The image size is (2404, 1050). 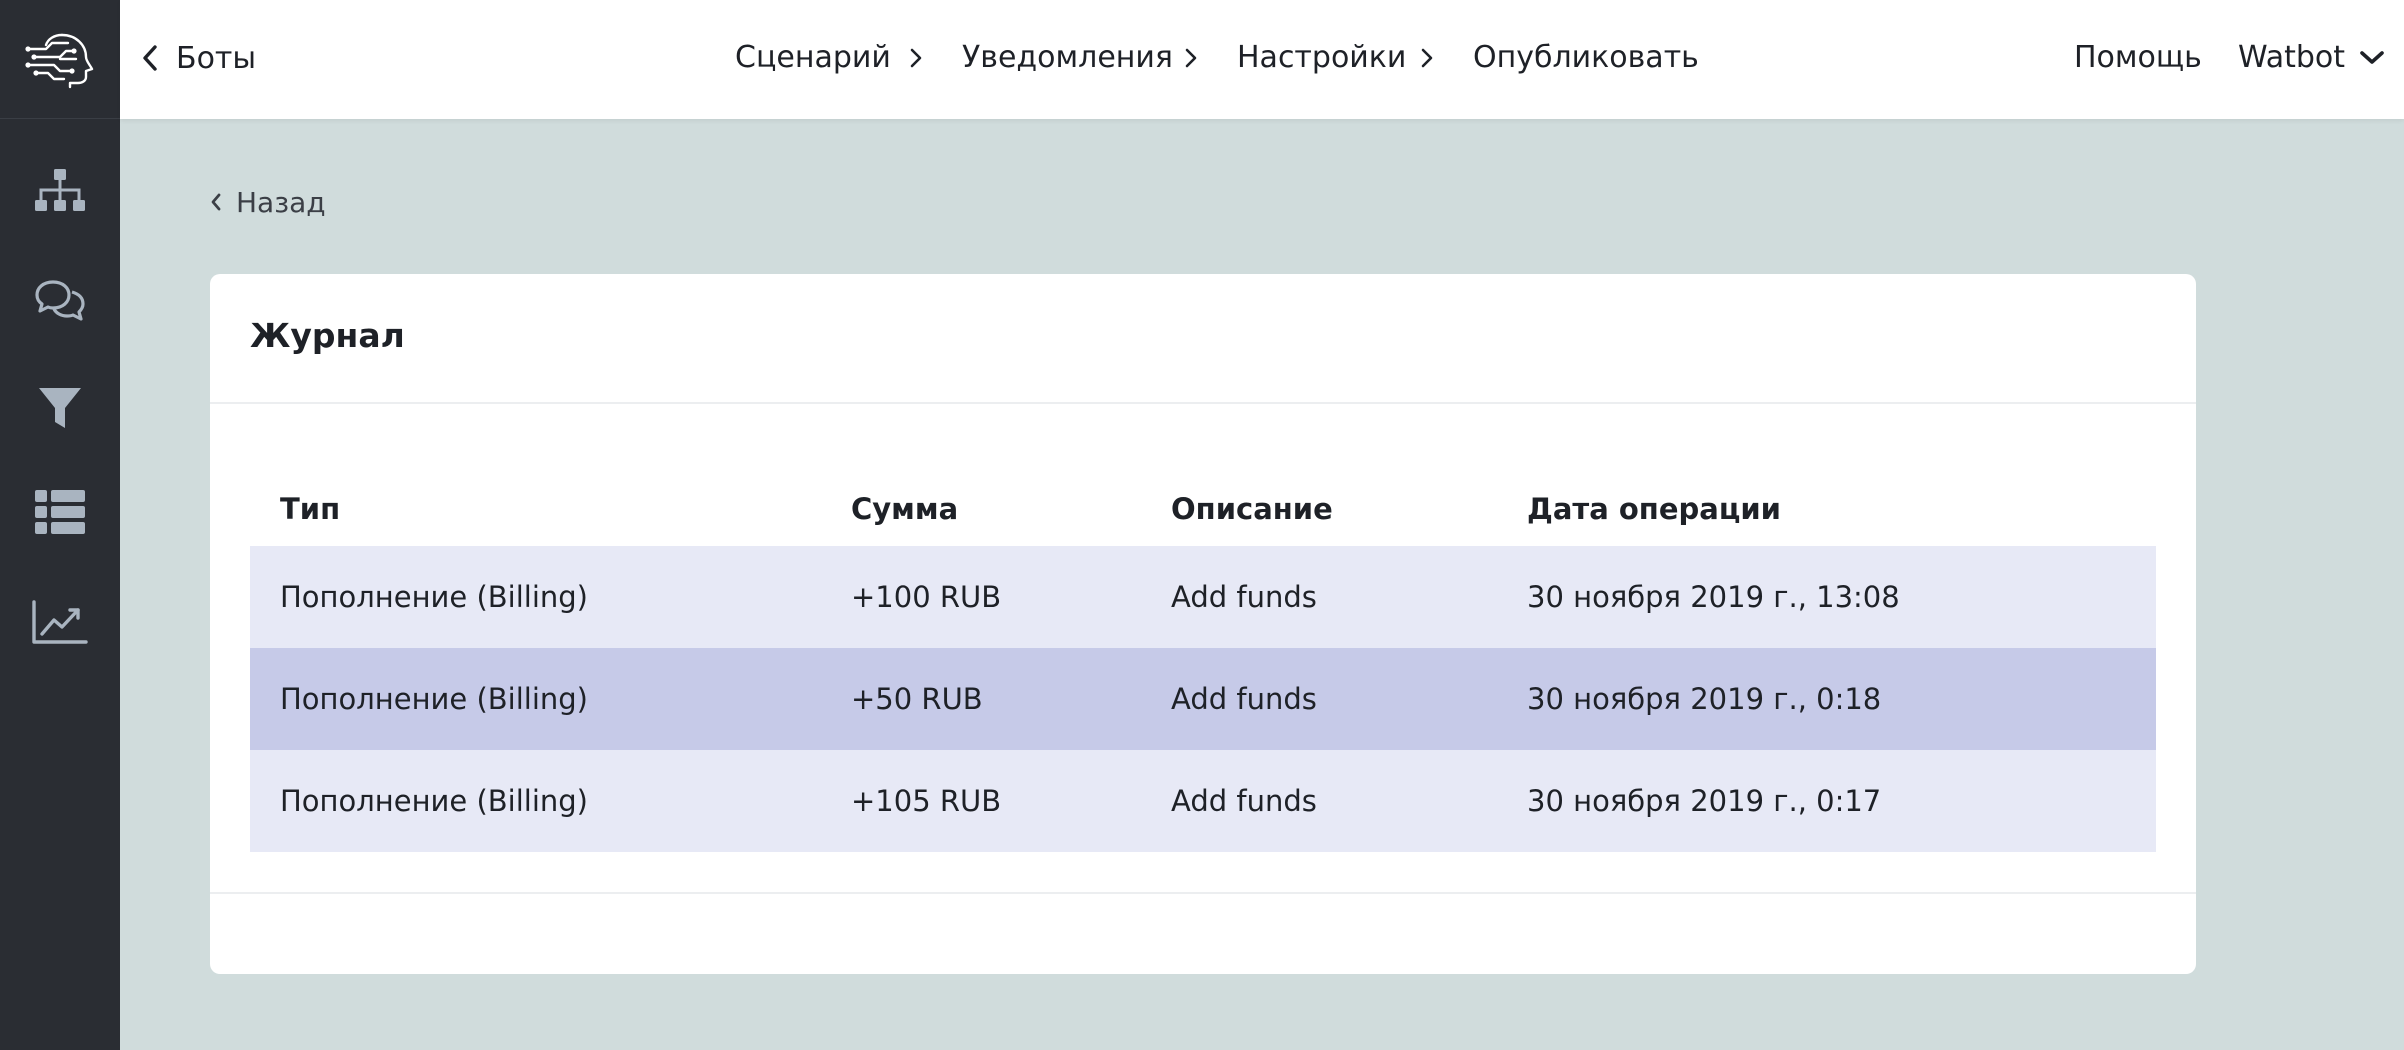 I want to click on sidebar-item-structure, so click(x=60, y=191).